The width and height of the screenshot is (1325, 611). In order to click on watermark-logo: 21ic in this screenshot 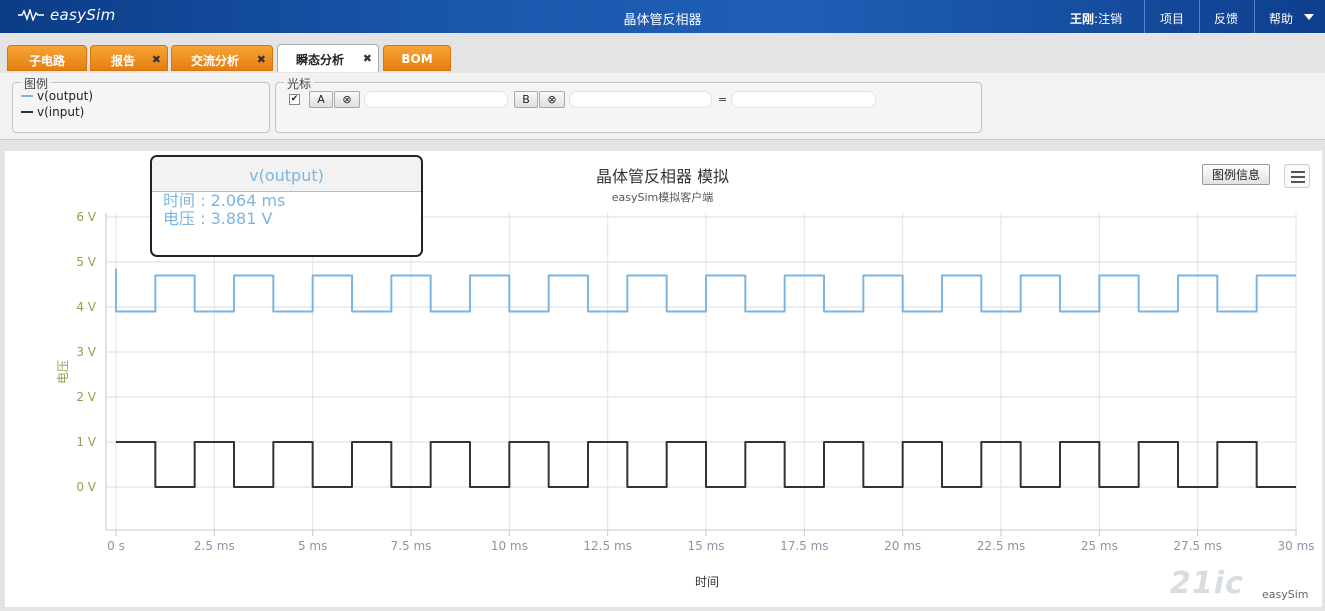, I will do `click(1207, 583)`.